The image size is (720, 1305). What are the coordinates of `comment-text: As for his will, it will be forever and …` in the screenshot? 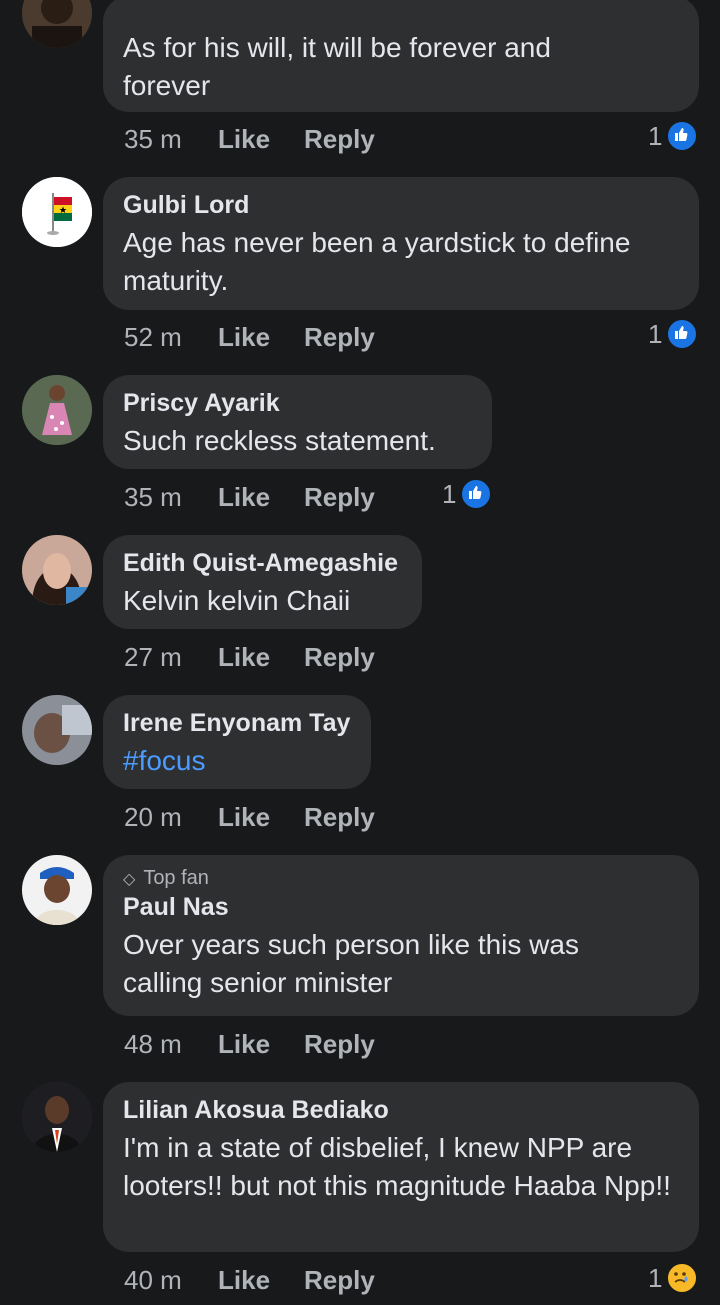 It's located at (337, 66).